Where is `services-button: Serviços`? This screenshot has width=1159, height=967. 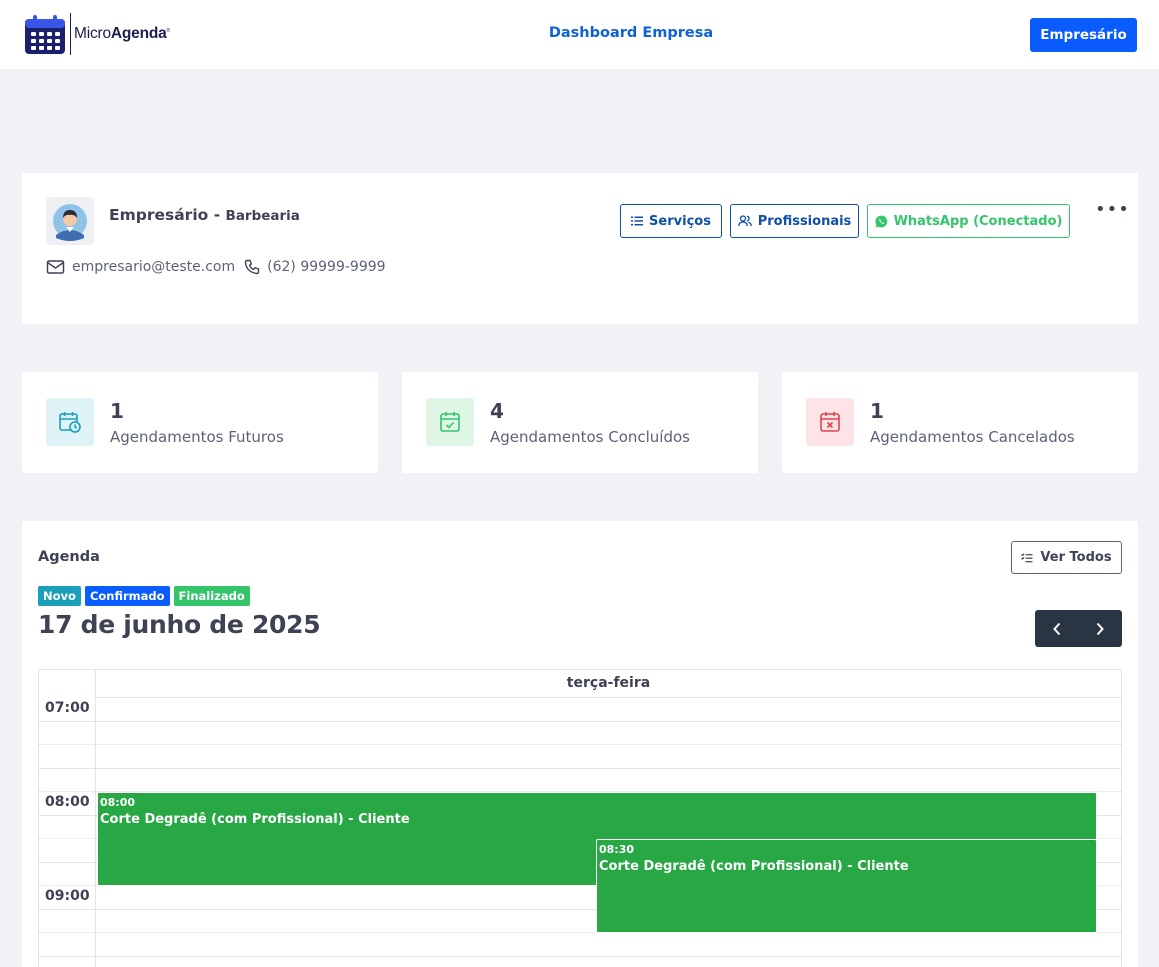
services-button: Serviços is located at coordinates (671, 221).